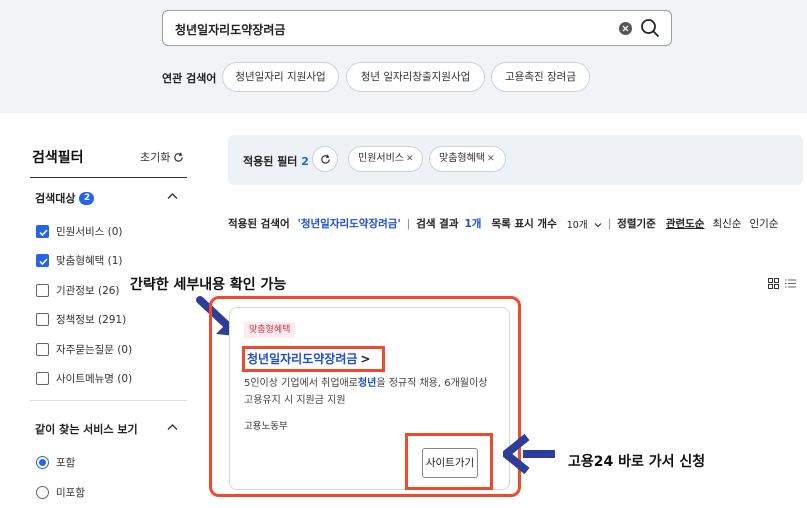 The image size is (807, 508). Describe the element at coordinates (208, 285) in the screenshot. I see `annotation-preview: 간략한 세부내용 확인 가능` at that location.